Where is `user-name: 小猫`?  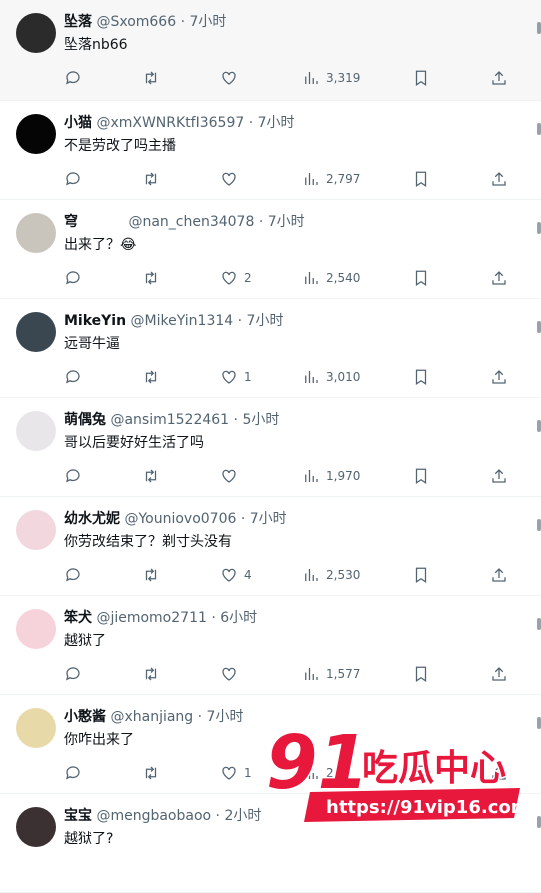
user-name: 小猫 is located at coordinates (78, 123).